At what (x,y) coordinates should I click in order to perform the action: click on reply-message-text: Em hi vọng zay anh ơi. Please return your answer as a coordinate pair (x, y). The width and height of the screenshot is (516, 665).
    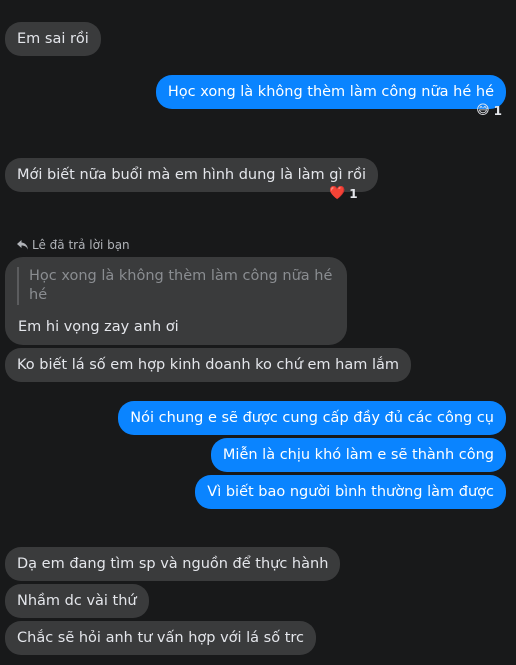
    Looking at the image, I should click on (98, 327).